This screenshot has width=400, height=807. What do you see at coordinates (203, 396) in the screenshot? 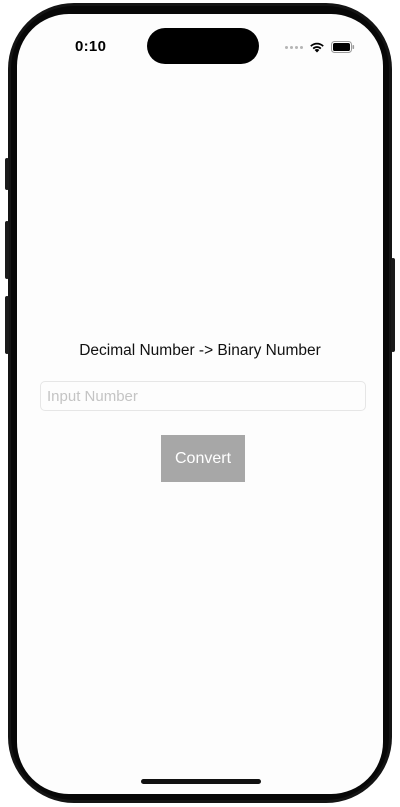
I see `number-input` at bounding box center [203, 396].